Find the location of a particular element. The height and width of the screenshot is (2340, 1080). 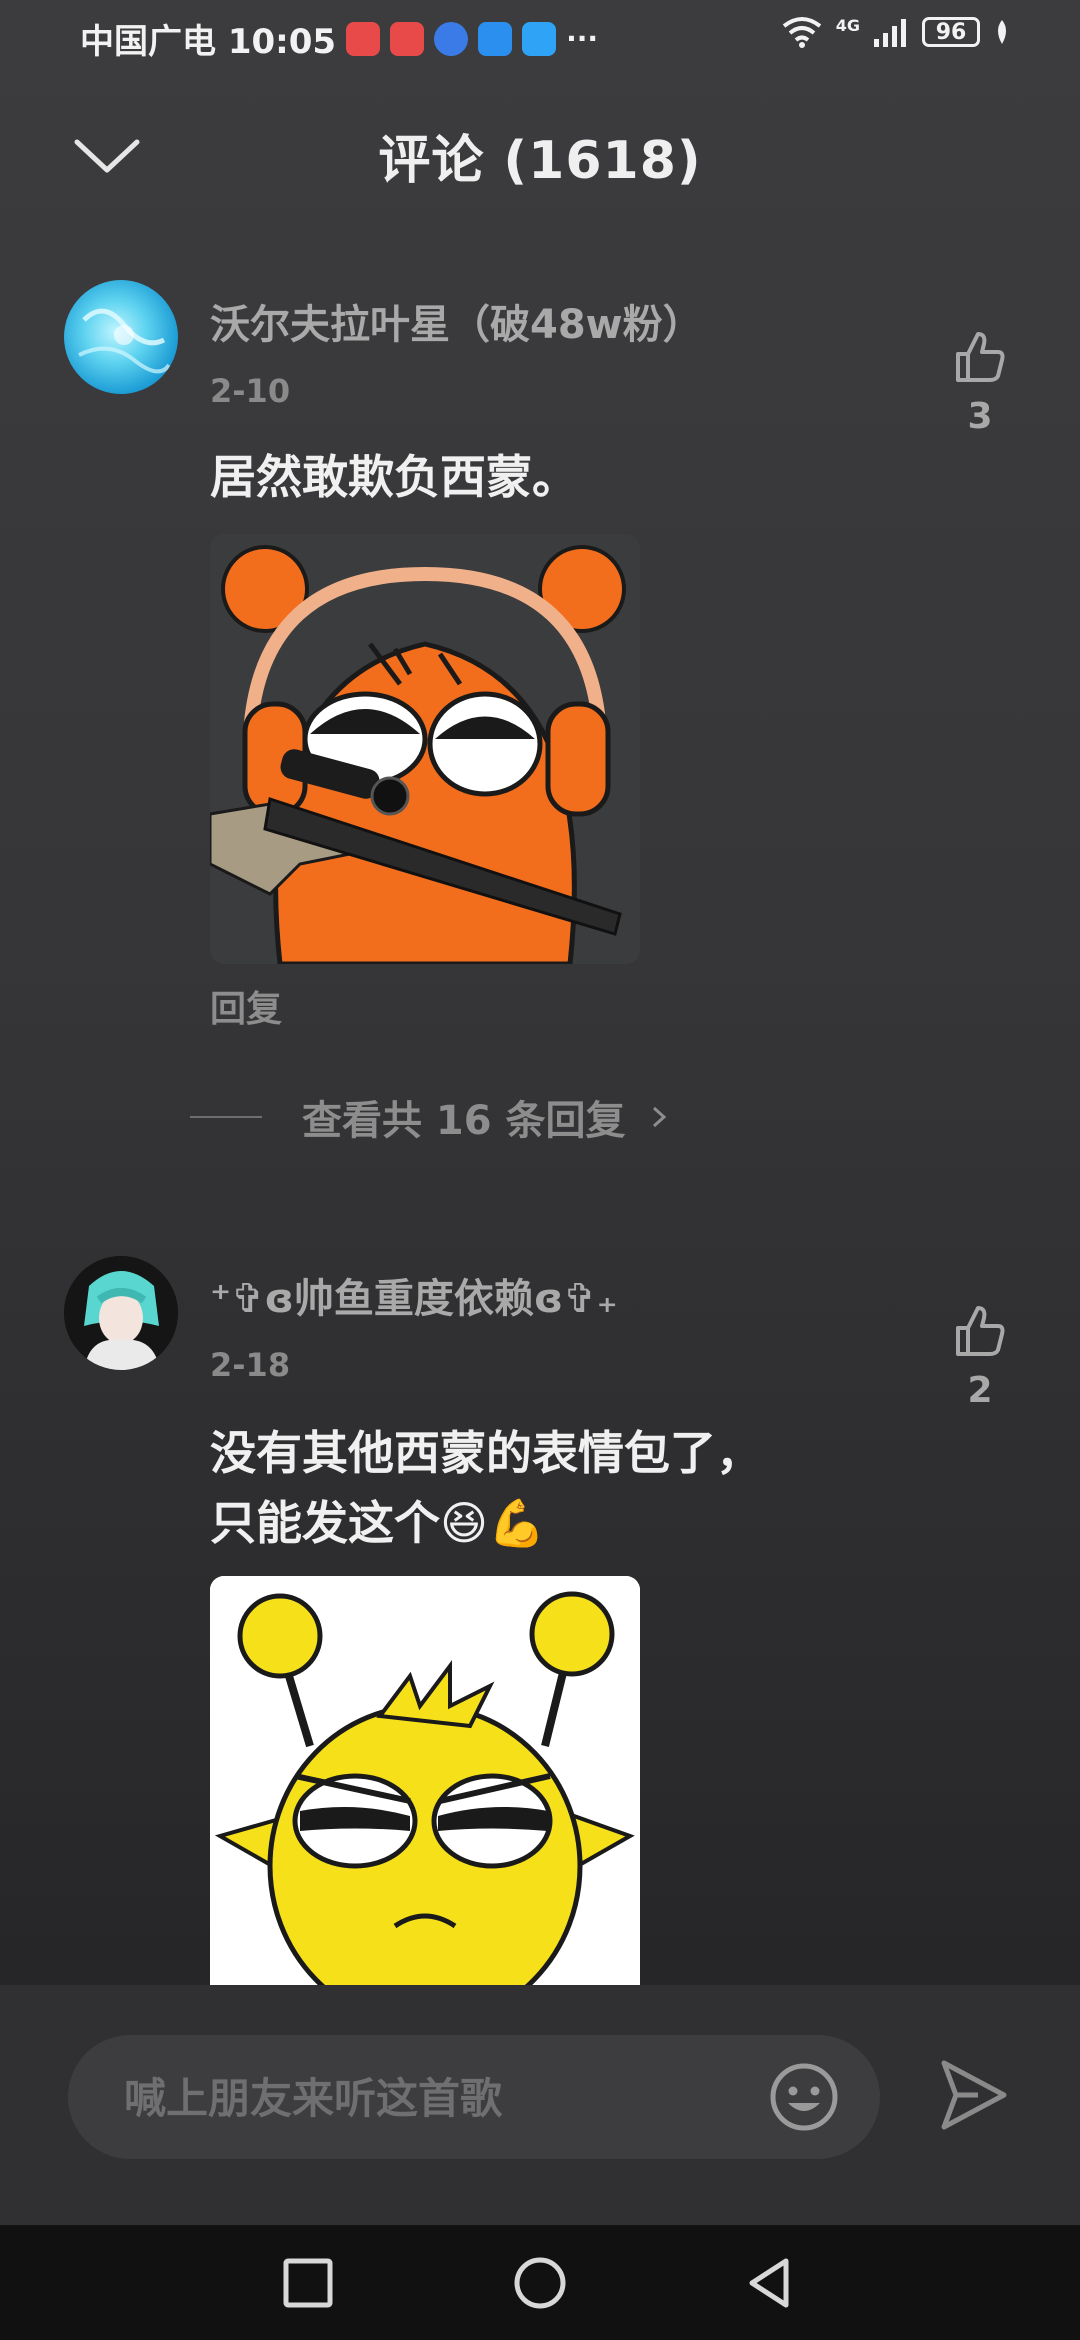

comment-input is located at coordinates (444, 2098).